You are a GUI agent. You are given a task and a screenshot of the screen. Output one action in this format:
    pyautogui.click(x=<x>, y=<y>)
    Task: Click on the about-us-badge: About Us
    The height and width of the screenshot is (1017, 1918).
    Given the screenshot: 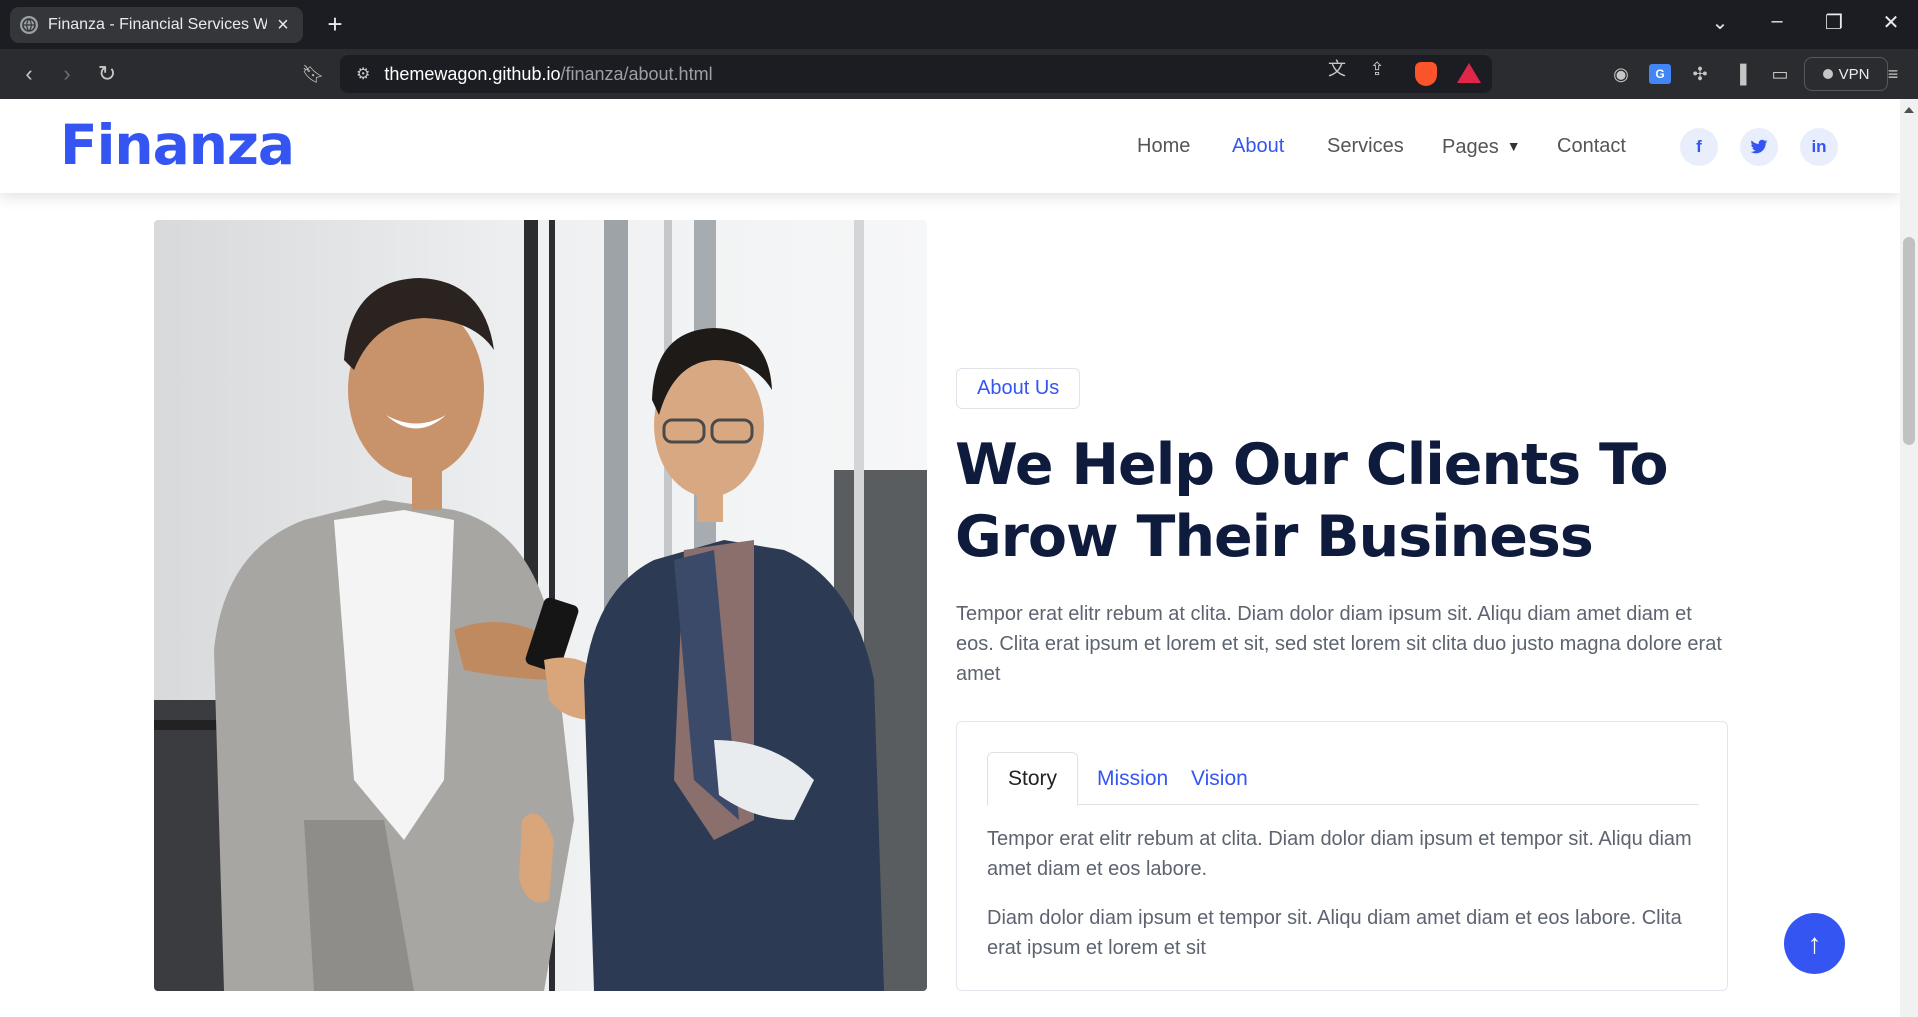 What is the action you would take?
    pyautogui.click(x=1018, y=388)
    